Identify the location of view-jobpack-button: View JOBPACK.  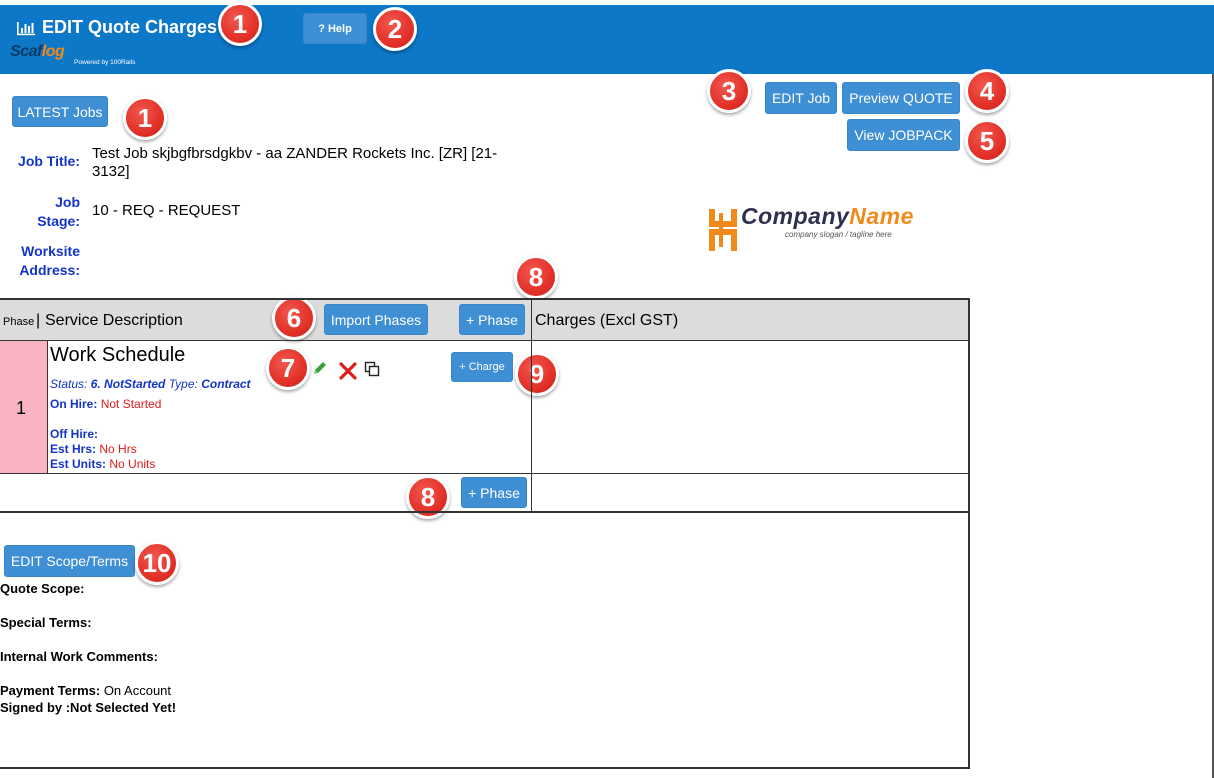
(903, 135).